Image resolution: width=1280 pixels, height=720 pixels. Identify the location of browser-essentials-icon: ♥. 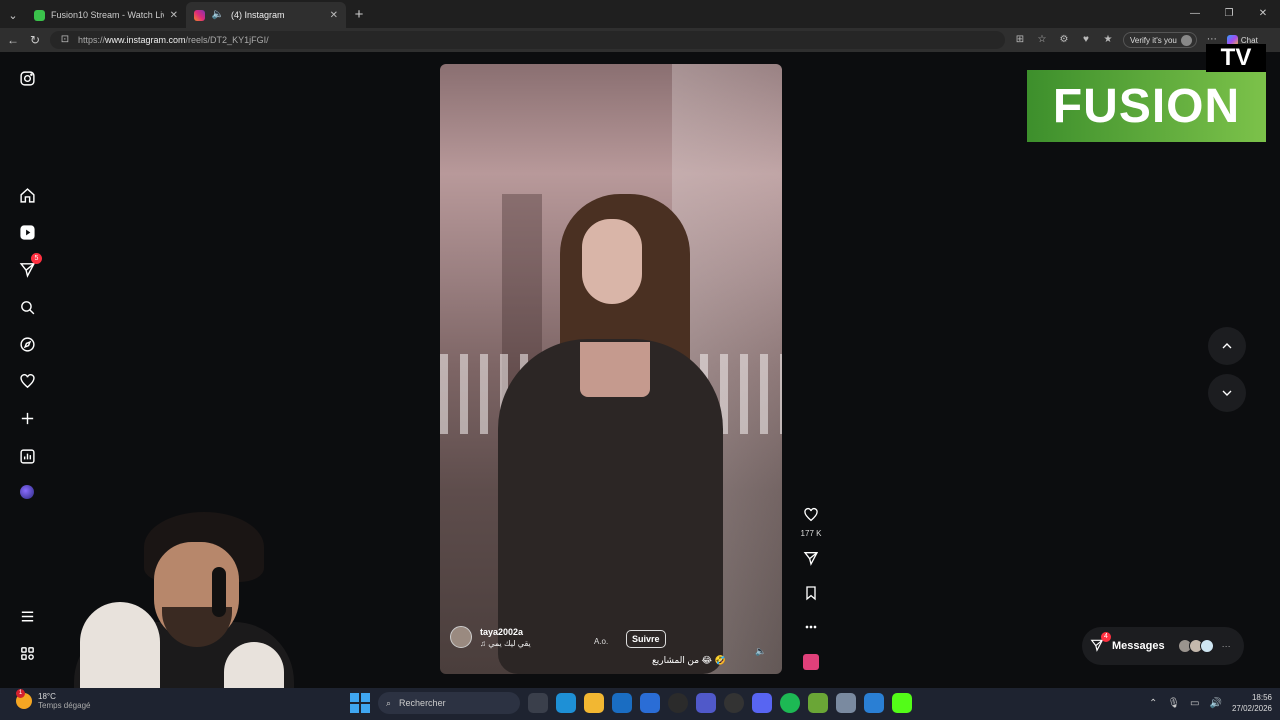
(1086, 40).